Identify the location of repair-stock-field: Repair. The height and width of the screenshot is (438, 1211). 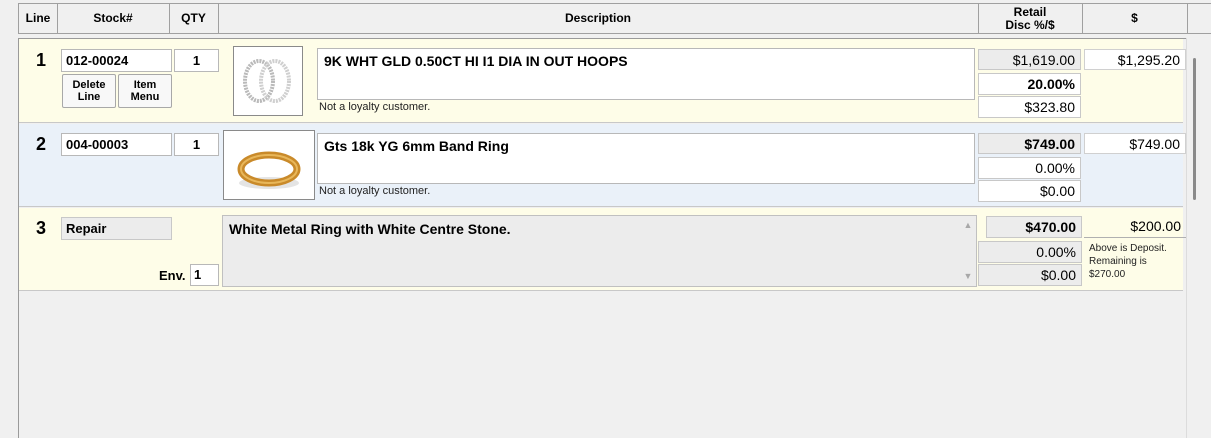
(116, 228).